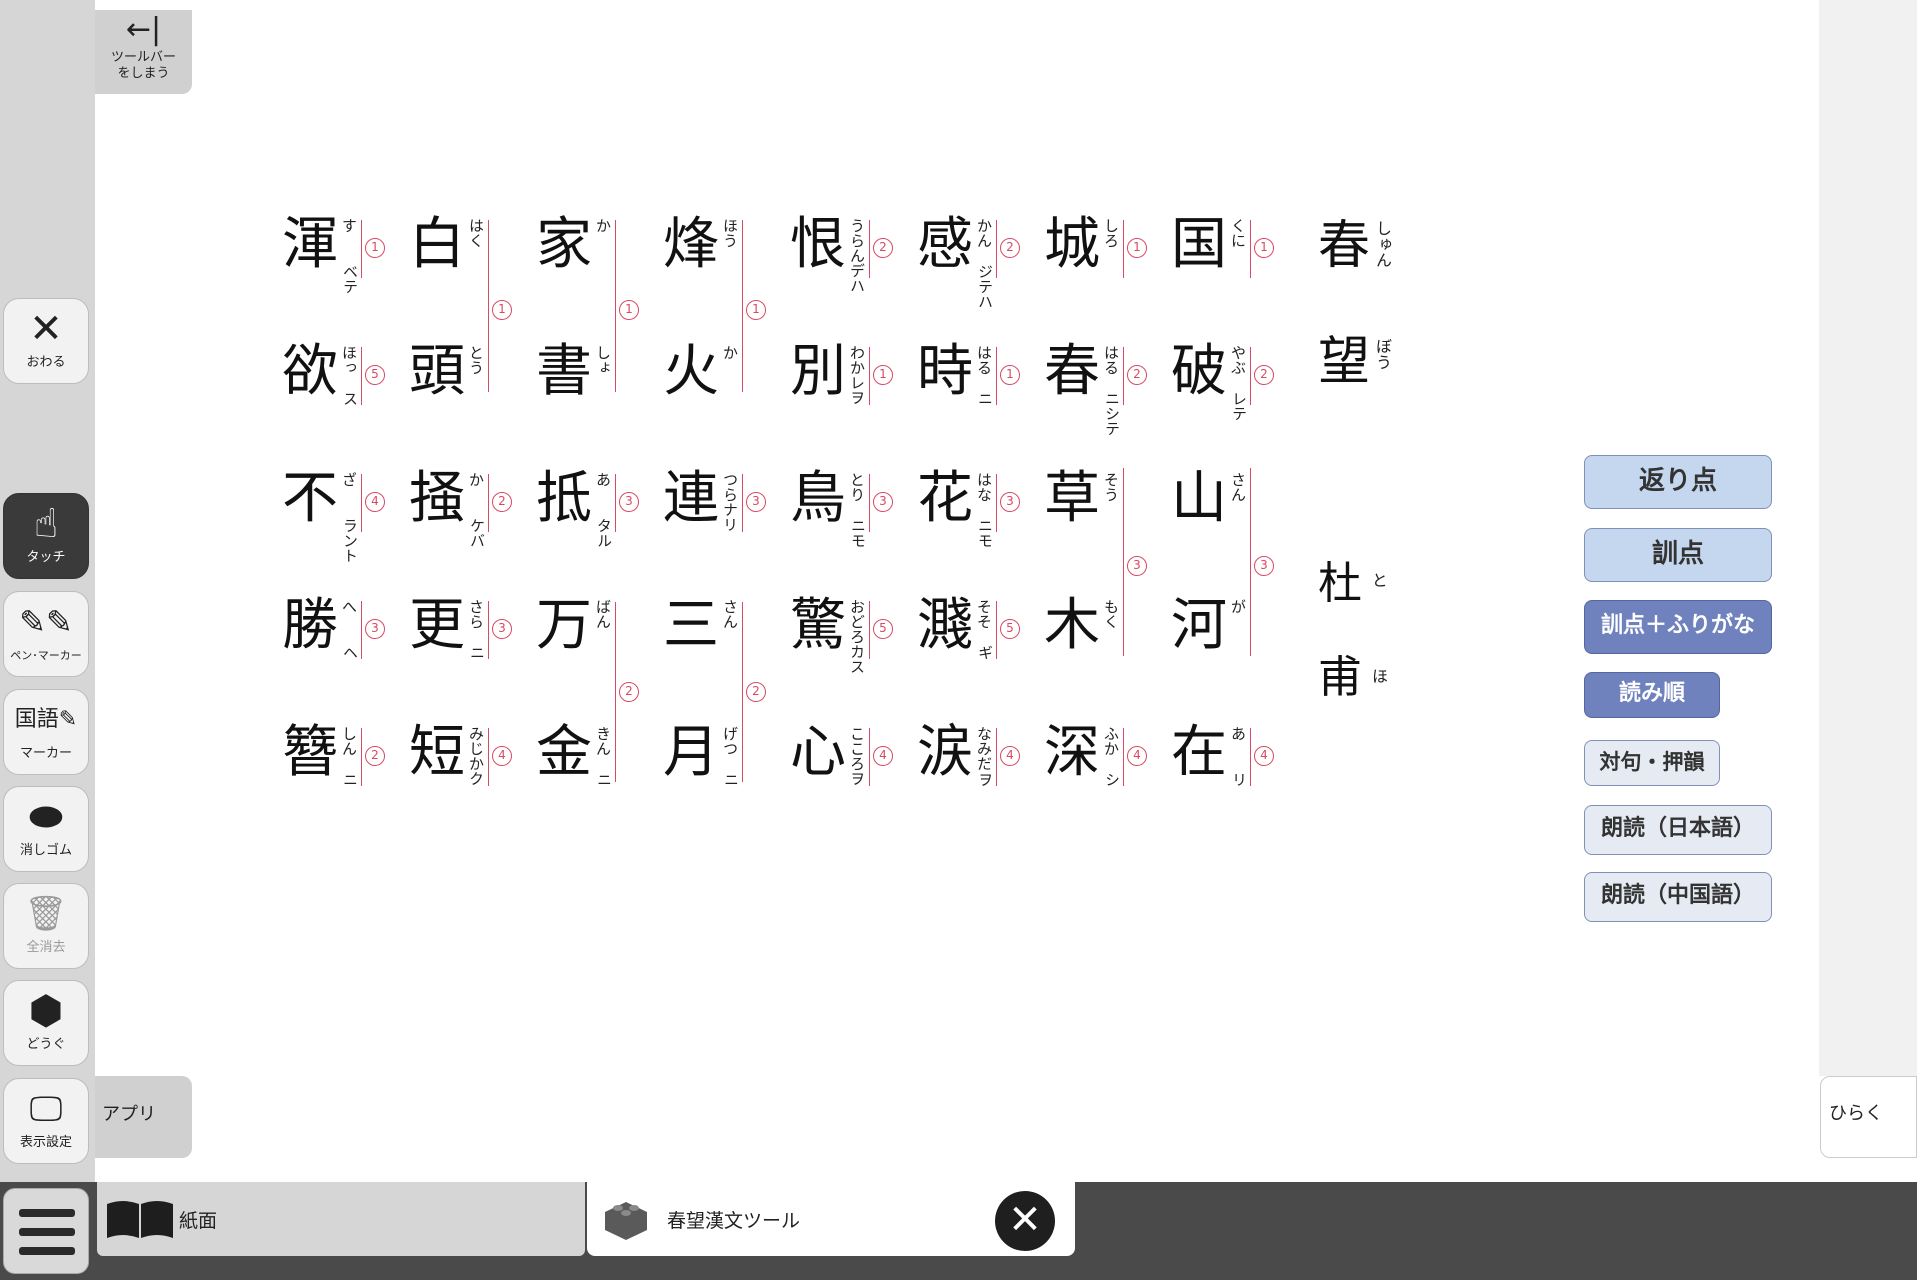 The height and width of the screenshot is (1280, 1917). I want to click on kanji-char: 火, so click(691, 371).